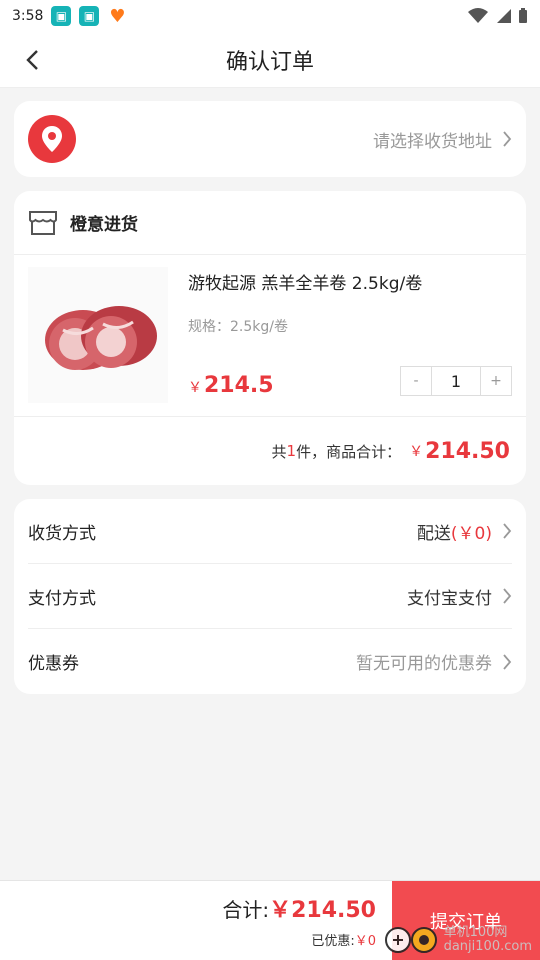 This screenshot has width=540, height=960. What do you see at coordinates (291, 451) in the screenshot?
I see `summary-count: 1` at bounding box center [291, 451].